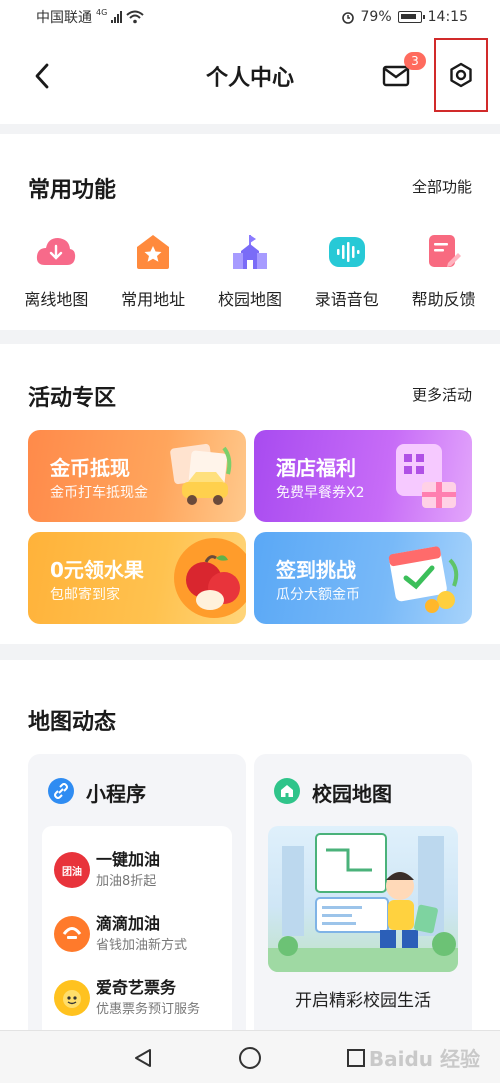 This screenshot has width=500, height=1083. What do you see at coordinates (72, 870) in the screenshot?
I see `tuanyou-logo: 团油` at bounding box center [72, 870].